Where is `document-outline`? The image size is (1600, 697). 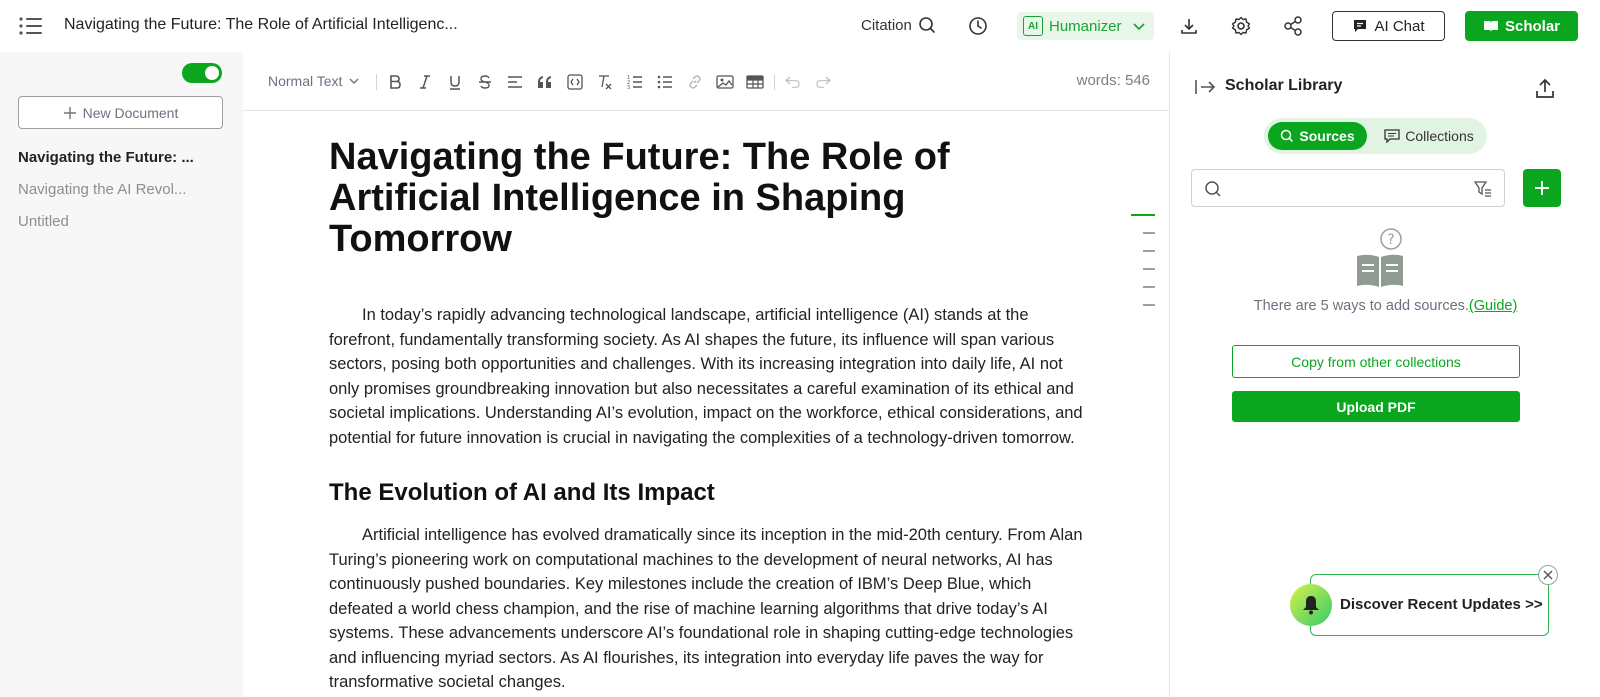
document-outline is located at coordinates (1140, 260).